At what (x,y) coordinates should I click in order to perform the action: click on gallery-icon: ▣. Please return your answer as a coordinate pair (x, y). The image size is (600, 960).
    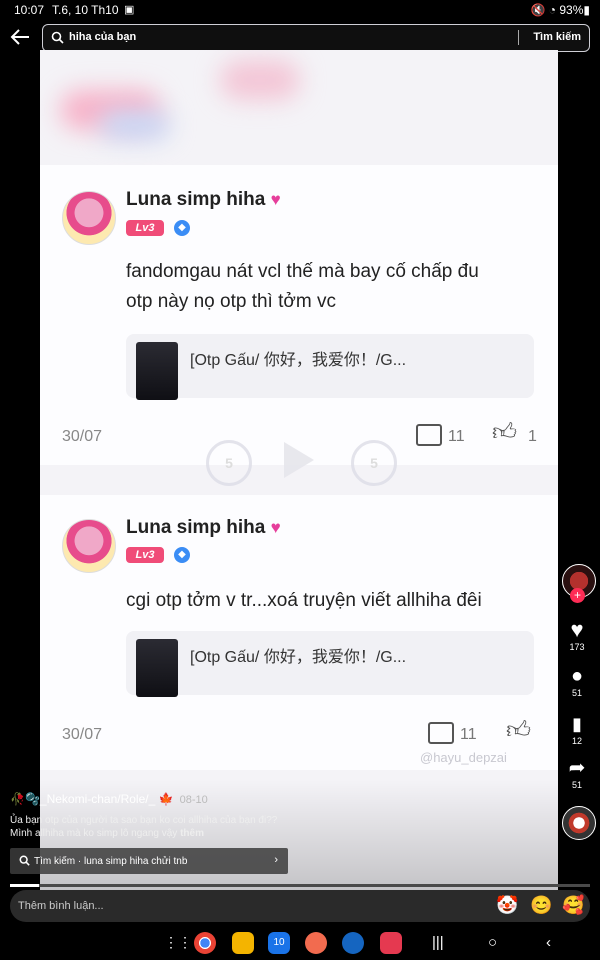
    Looking at the image, I should click on (129, 10).